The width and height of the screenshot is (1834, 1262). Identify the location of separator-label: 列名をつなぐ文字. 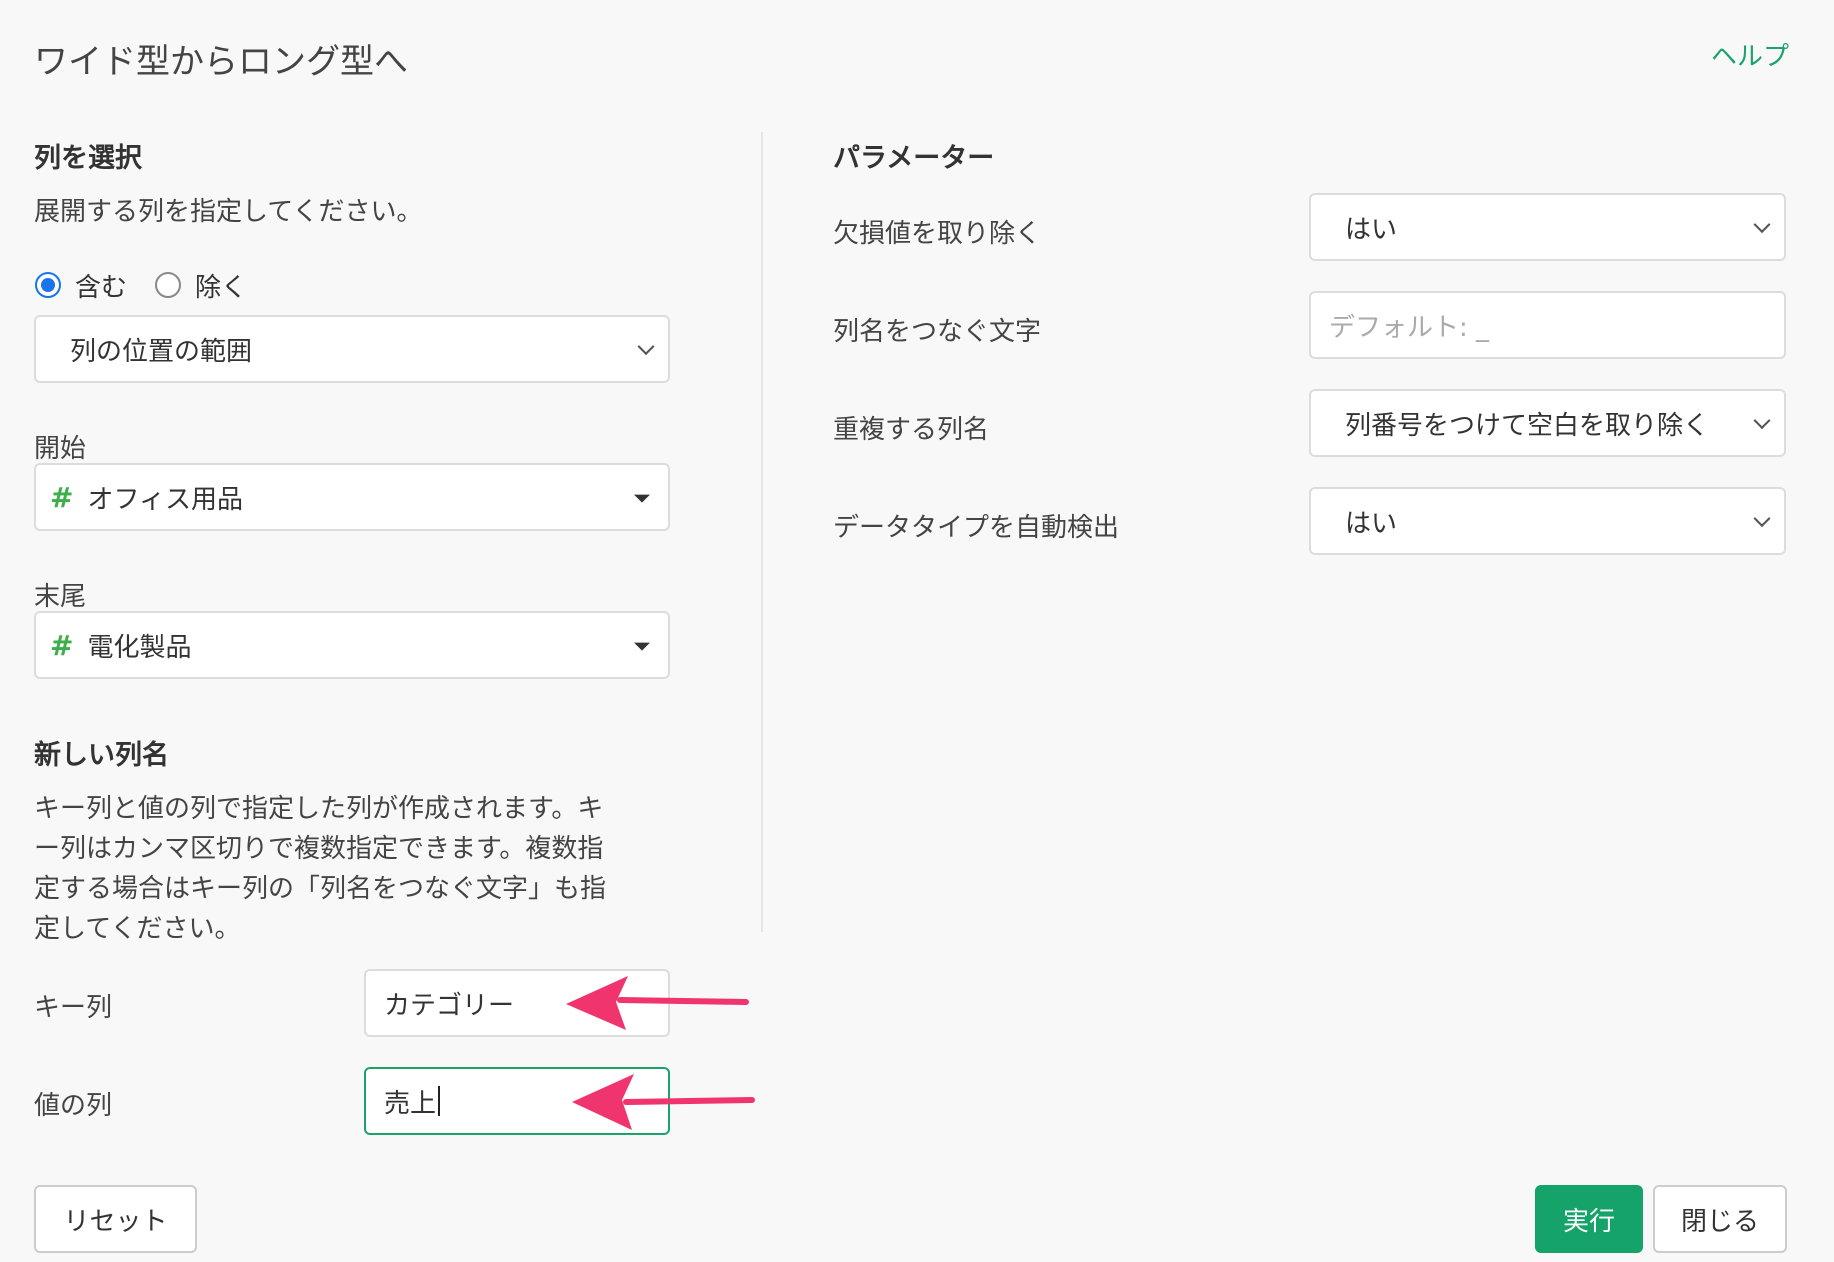
(937, 332).